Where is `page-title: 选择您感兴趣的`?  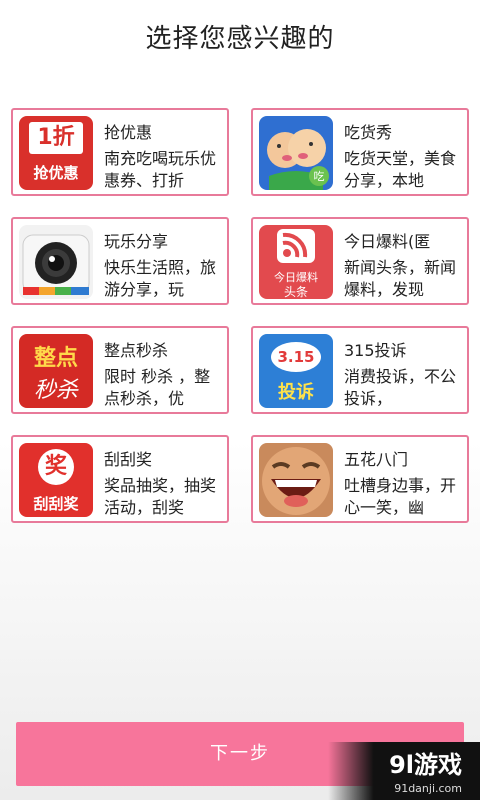 page-title: 选择您感兴趣的 is located at coordinates (240, 39).